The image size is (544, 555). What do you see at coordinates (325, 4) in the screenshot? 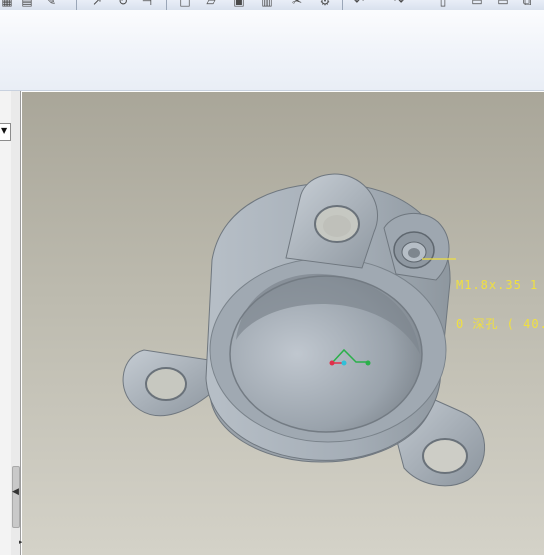
I see `tool-icon: ⚙` at bounding box center [325, 4].